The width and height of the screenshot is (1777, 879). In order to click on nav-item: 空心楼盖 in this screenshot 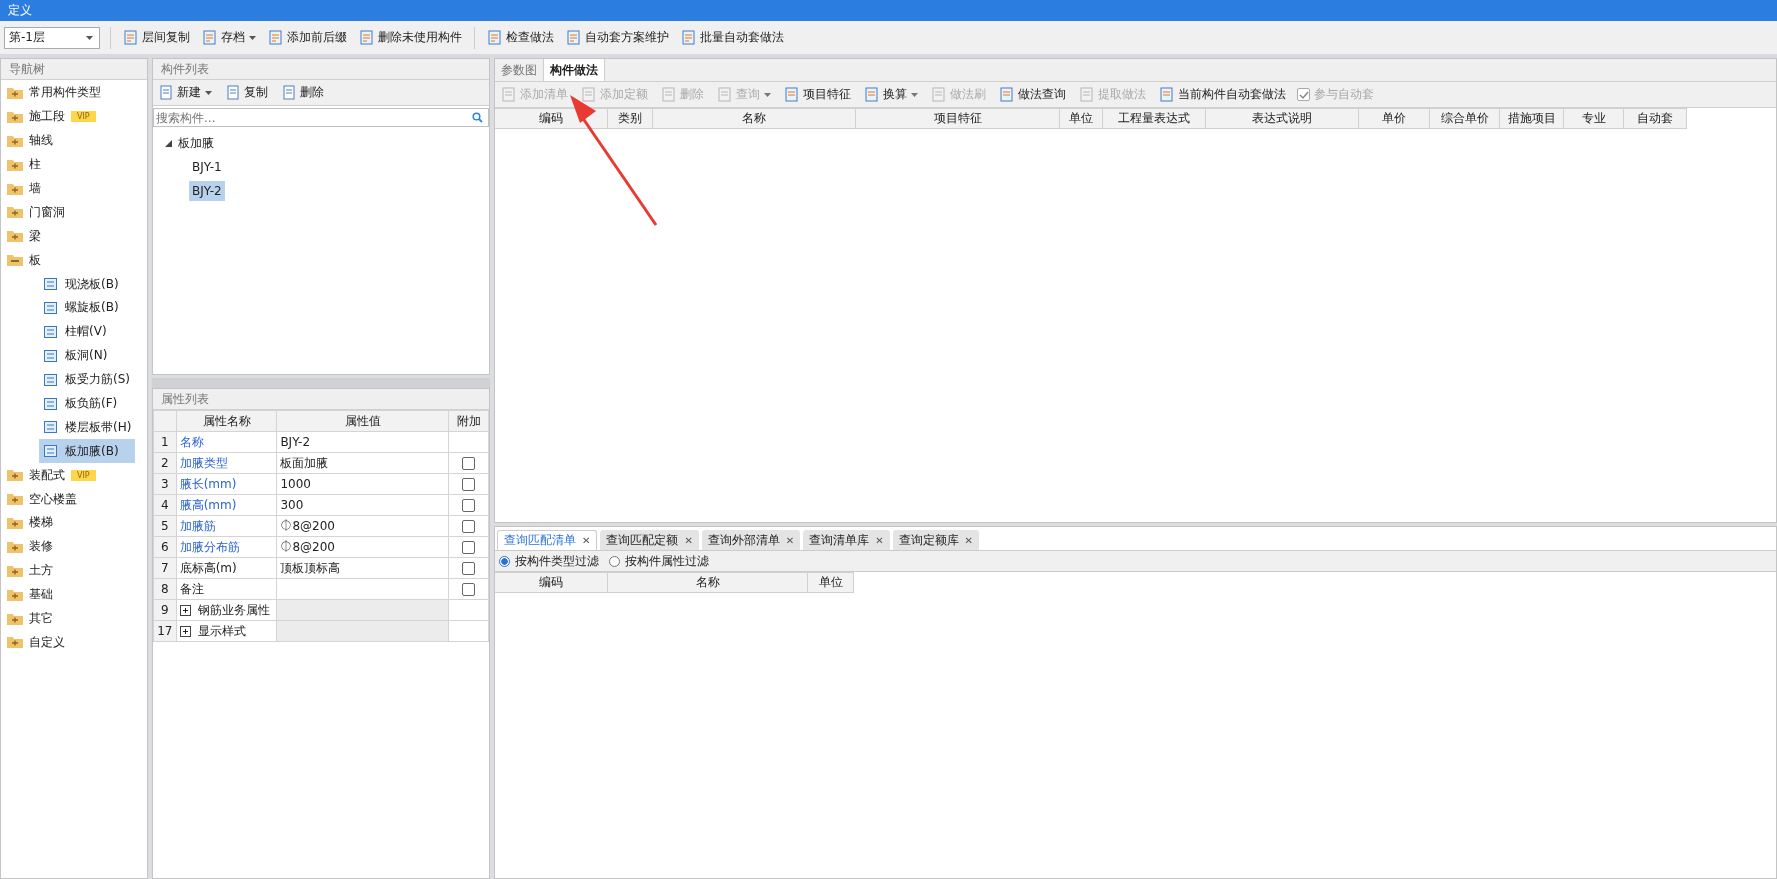, I will do `click(74, 499)`.